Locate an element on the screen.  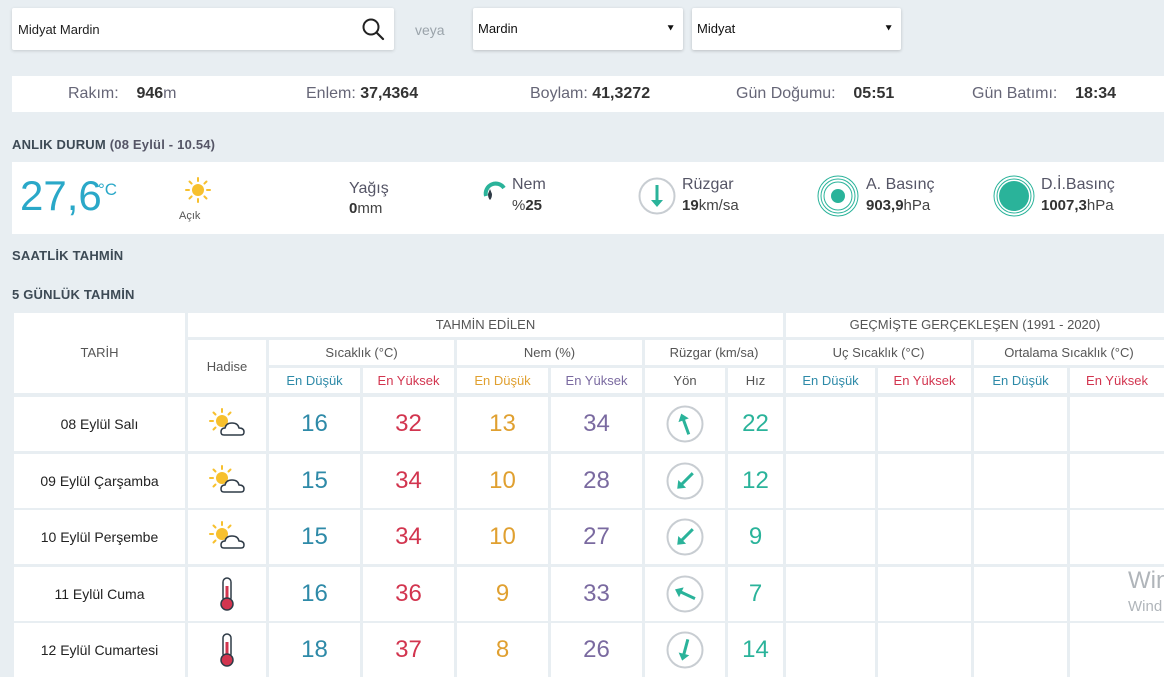
nem-max-cell: 34 is located at coordinates (596, 424).